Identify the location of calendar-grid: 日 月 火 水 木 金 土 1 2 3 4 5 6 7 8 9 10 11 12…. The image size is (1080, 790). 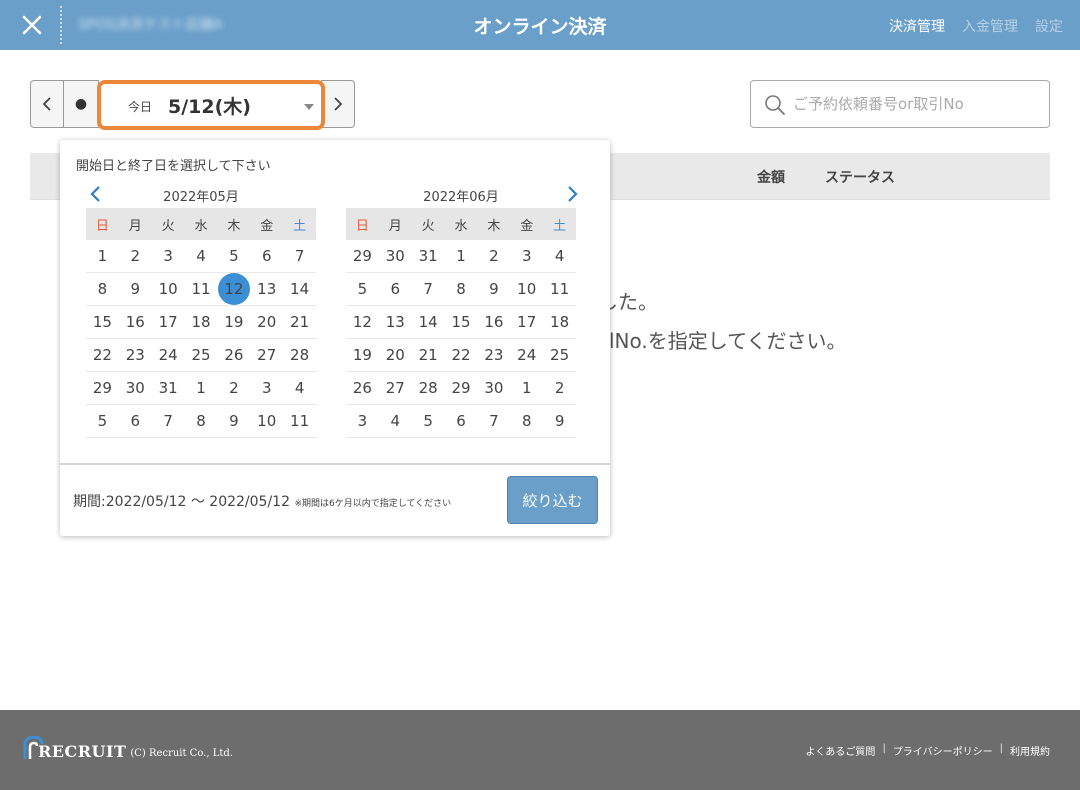
(201, 323).